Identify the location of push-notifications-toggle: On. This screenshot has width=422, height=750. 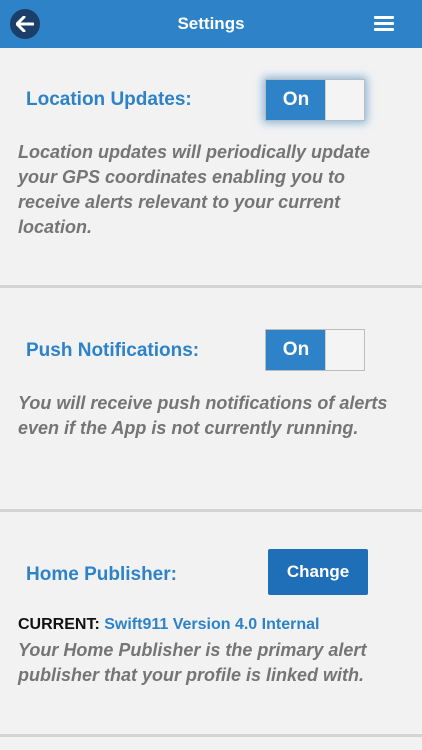
(315, 350).